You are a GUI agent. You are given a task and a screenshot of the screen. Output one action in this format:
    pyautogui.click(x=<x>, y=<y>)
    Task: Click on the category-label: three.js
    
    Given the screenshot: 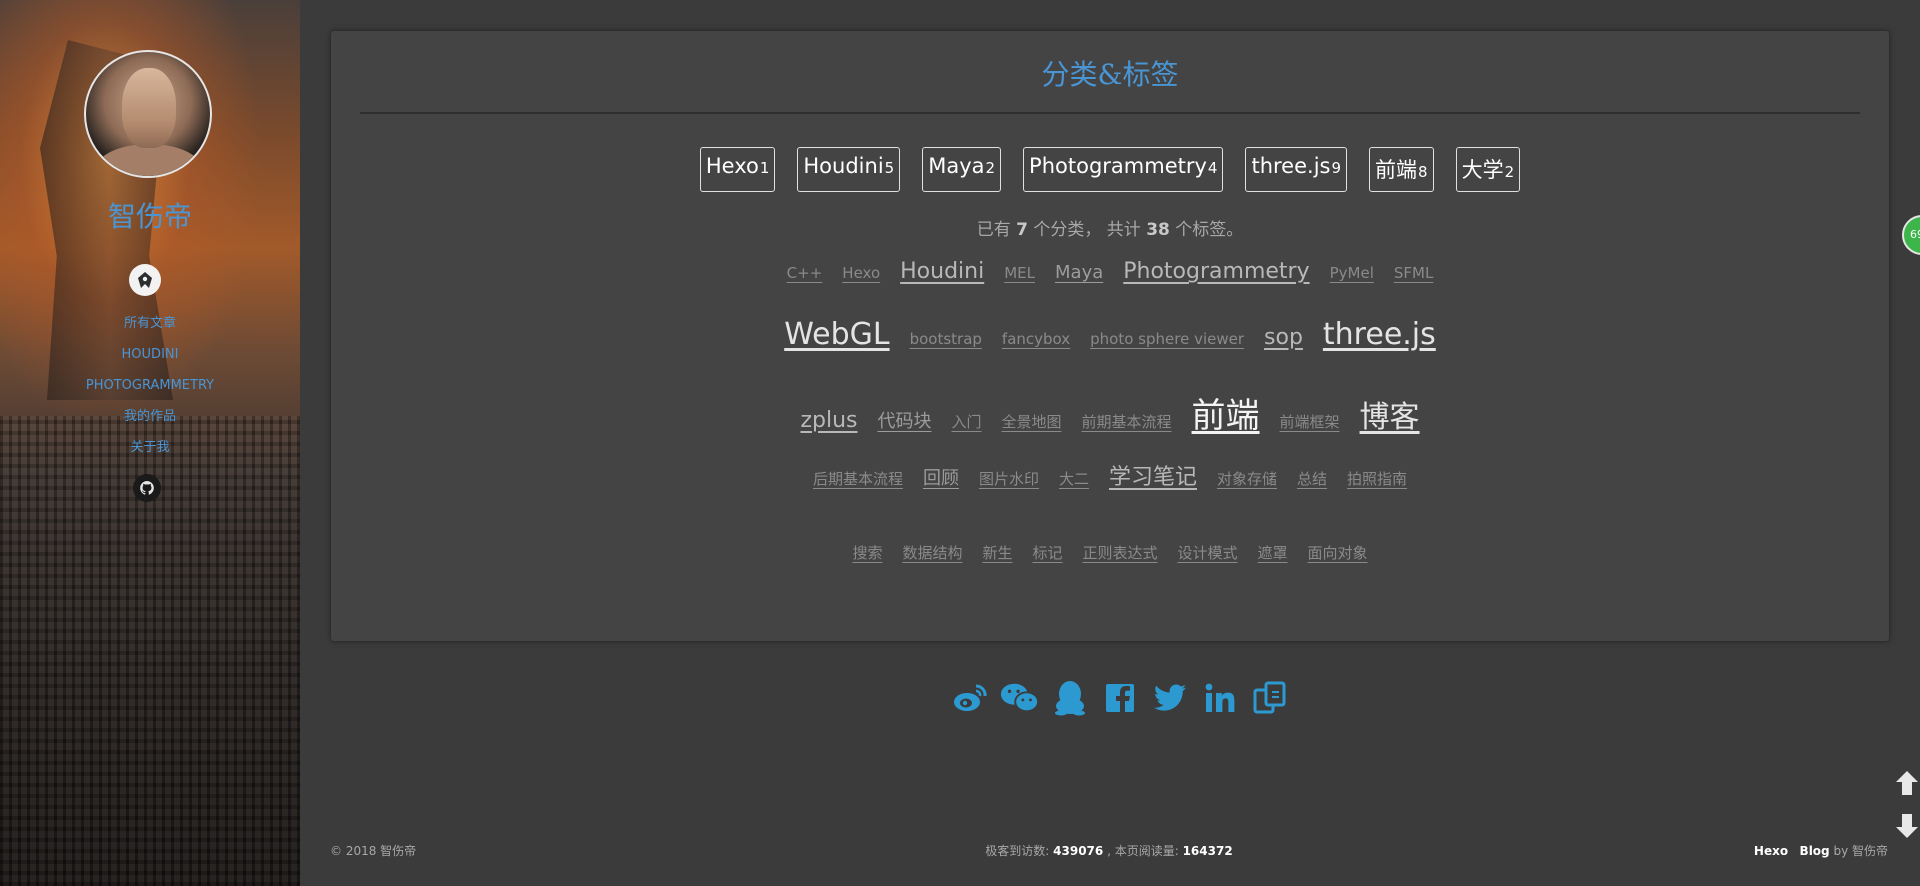 What is the action you would take?
    pyautogui.click(x=1291, y=166)
    